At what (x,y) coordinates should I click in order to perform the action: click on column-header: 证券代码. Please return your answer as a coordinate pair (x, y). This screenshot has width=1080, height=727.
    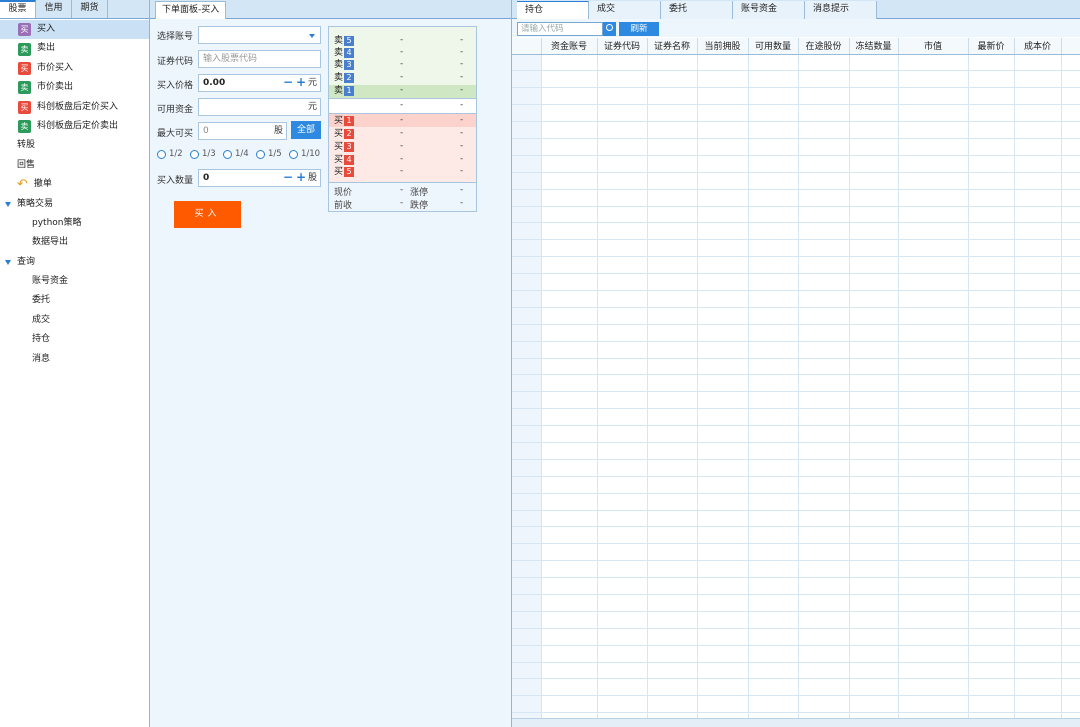
    Looking at the image, I should click on (622, 46).